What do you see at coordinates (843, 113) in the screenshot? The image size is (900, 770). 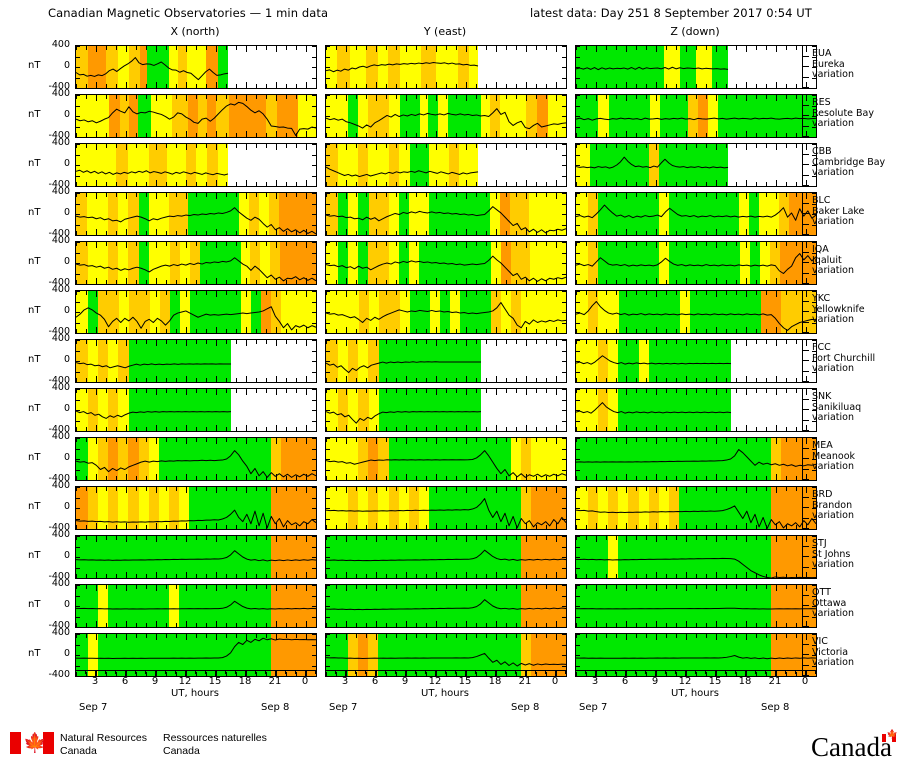 I see `station-label-res: RES Resolute Bay variation` at bounding box center [843, 113].